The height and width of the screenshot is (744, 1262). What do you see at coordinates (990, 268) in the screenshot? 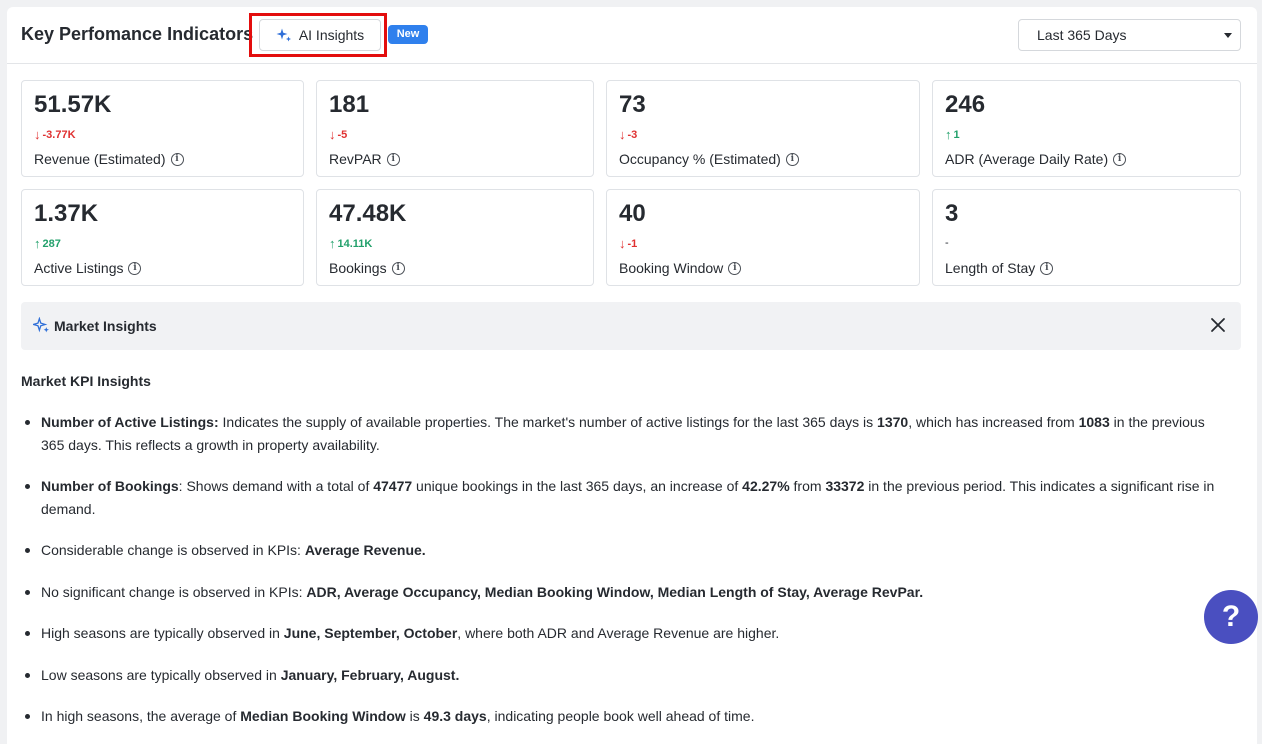
I see `kpi-label-text: Length of Stay` at bounding box center [990, 268].